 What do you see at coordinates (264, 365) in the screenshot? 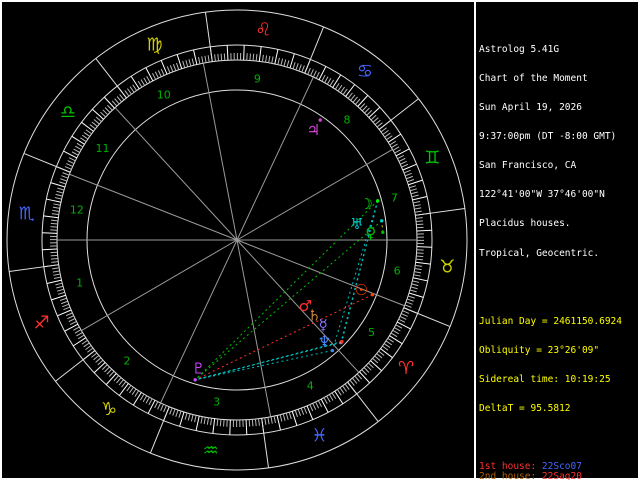
I see `aspect-line-neptune-pluto` at bounding box center [264, 365].